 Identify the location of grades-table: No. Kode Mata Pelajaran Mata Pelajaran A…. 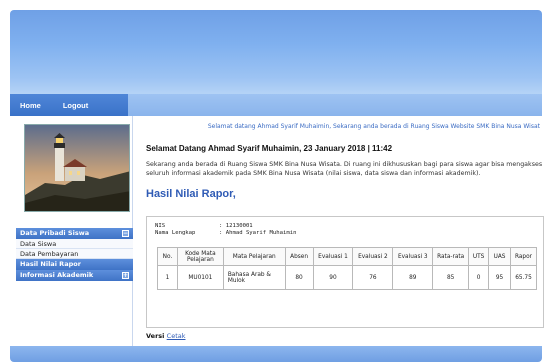
(347, 268).